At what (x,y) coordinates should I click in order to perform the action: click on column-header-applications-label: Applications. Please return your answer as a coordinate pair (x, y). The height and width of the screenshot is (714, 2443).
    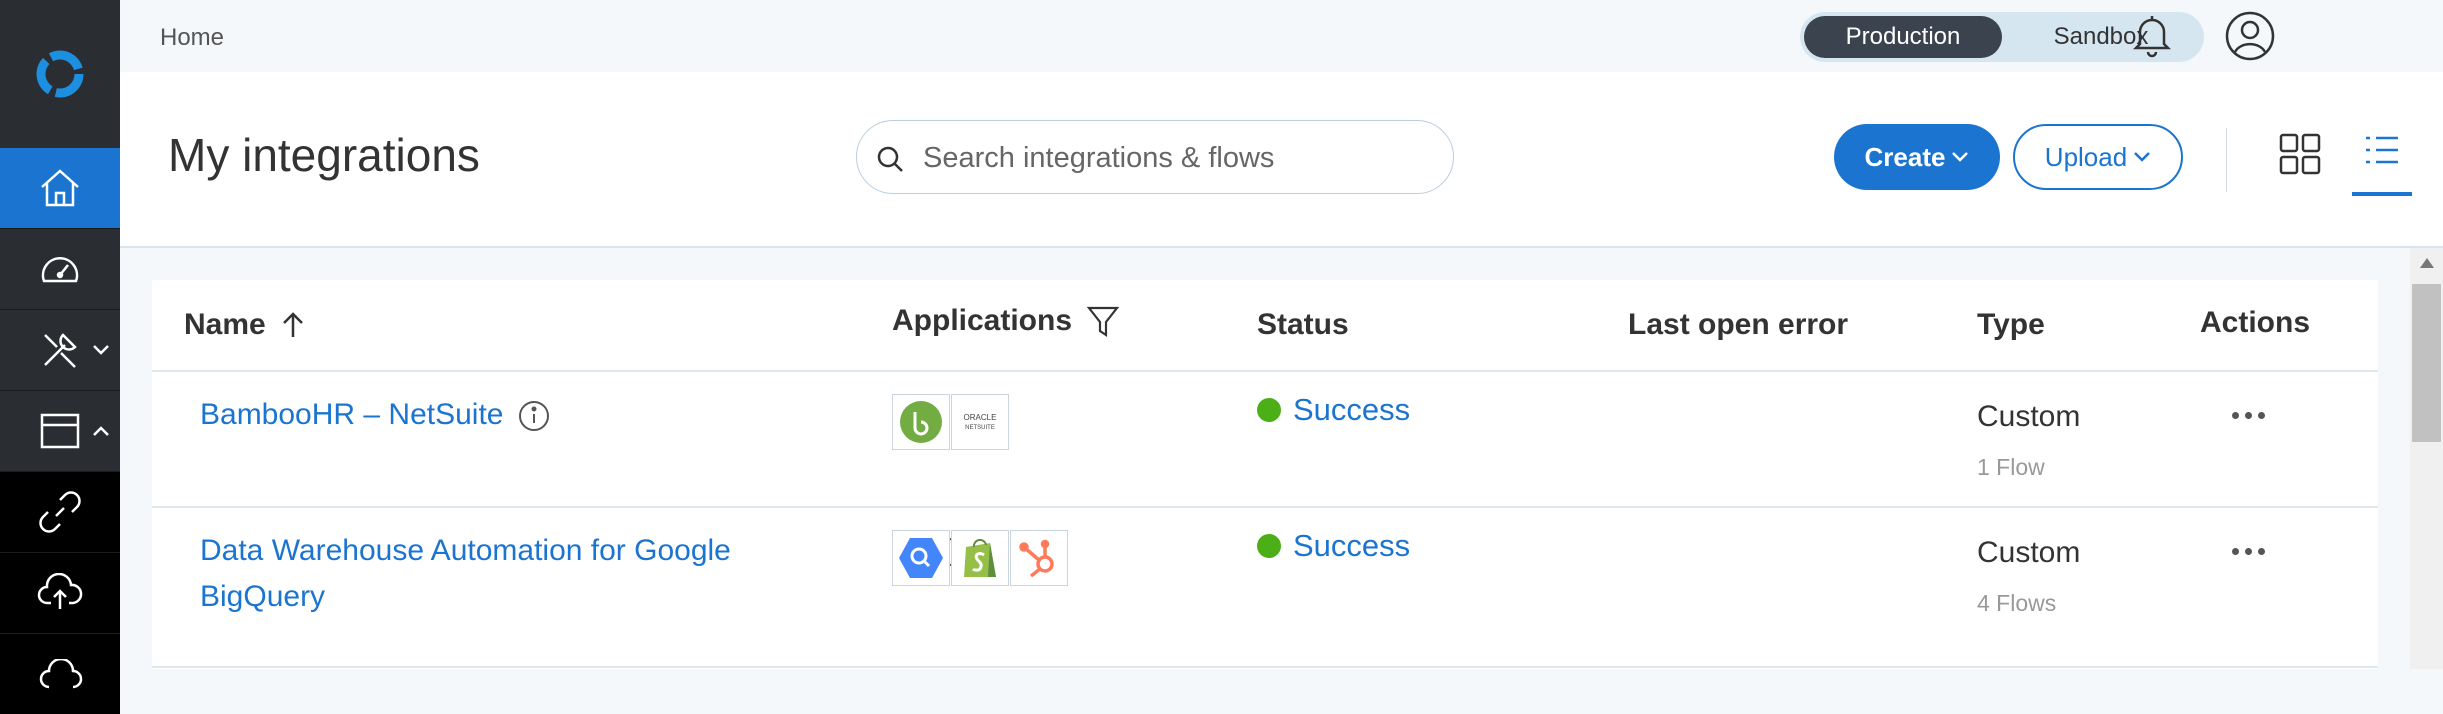
    Looking at the image, I should click on (982, 320).